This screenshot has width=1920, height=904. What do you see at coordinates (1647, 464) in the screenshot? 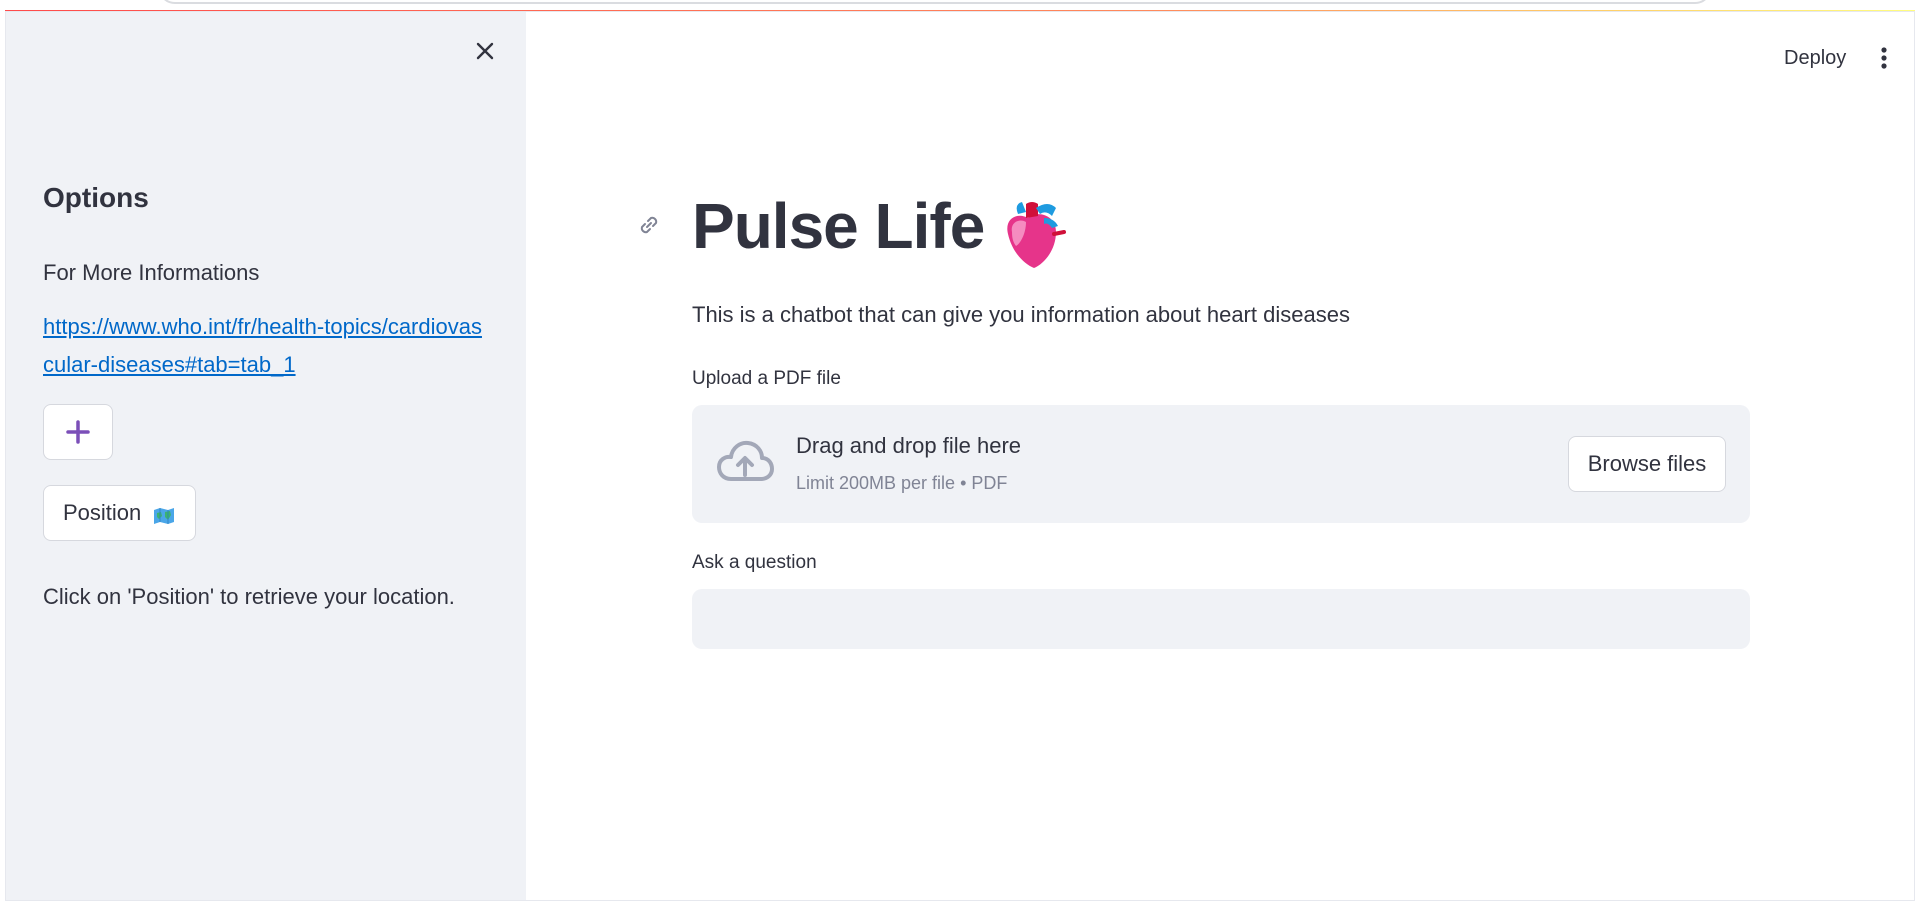
I see `browse-files-button: Browse files` at bounding box center [1647, 464].